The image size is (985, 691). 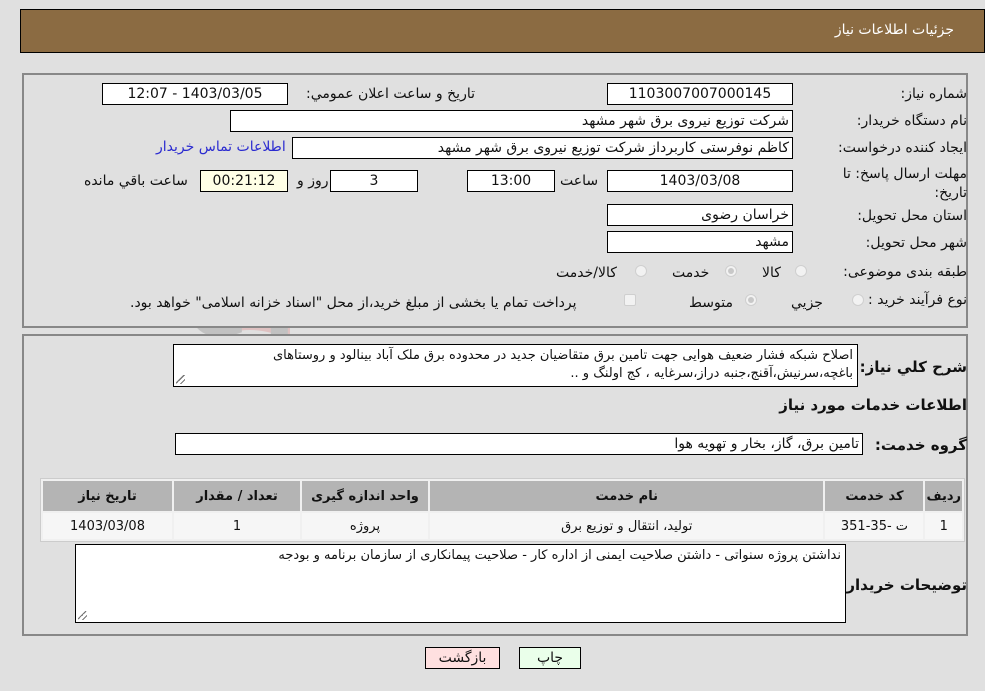 I want to click on buyer-org-label: نام دستگاه خریدار:, so click(x=911, y=121).